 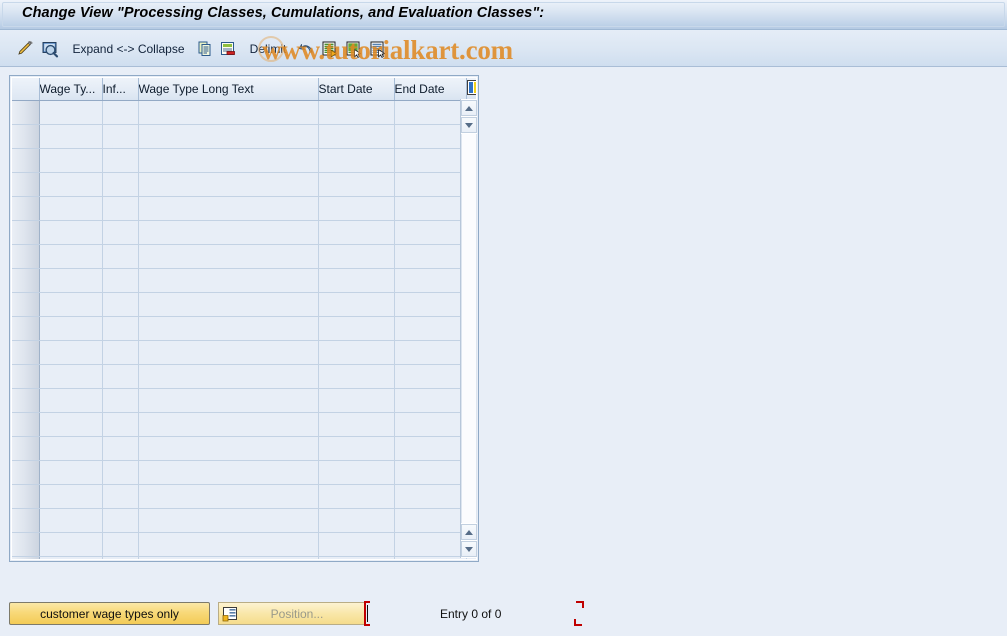 What do you see at coordinates (354, 48) in the screenshot?
I see `deselect-all-icon` at bounding box center [354, 48].